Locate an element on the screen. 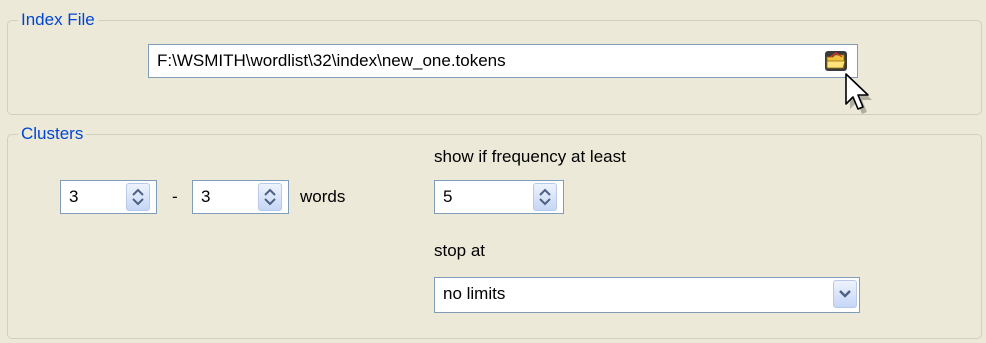 Image resolution: width=986 pixels, height=343 pixels. index-file-group-title: Index File is located at coordinates (58, 20).